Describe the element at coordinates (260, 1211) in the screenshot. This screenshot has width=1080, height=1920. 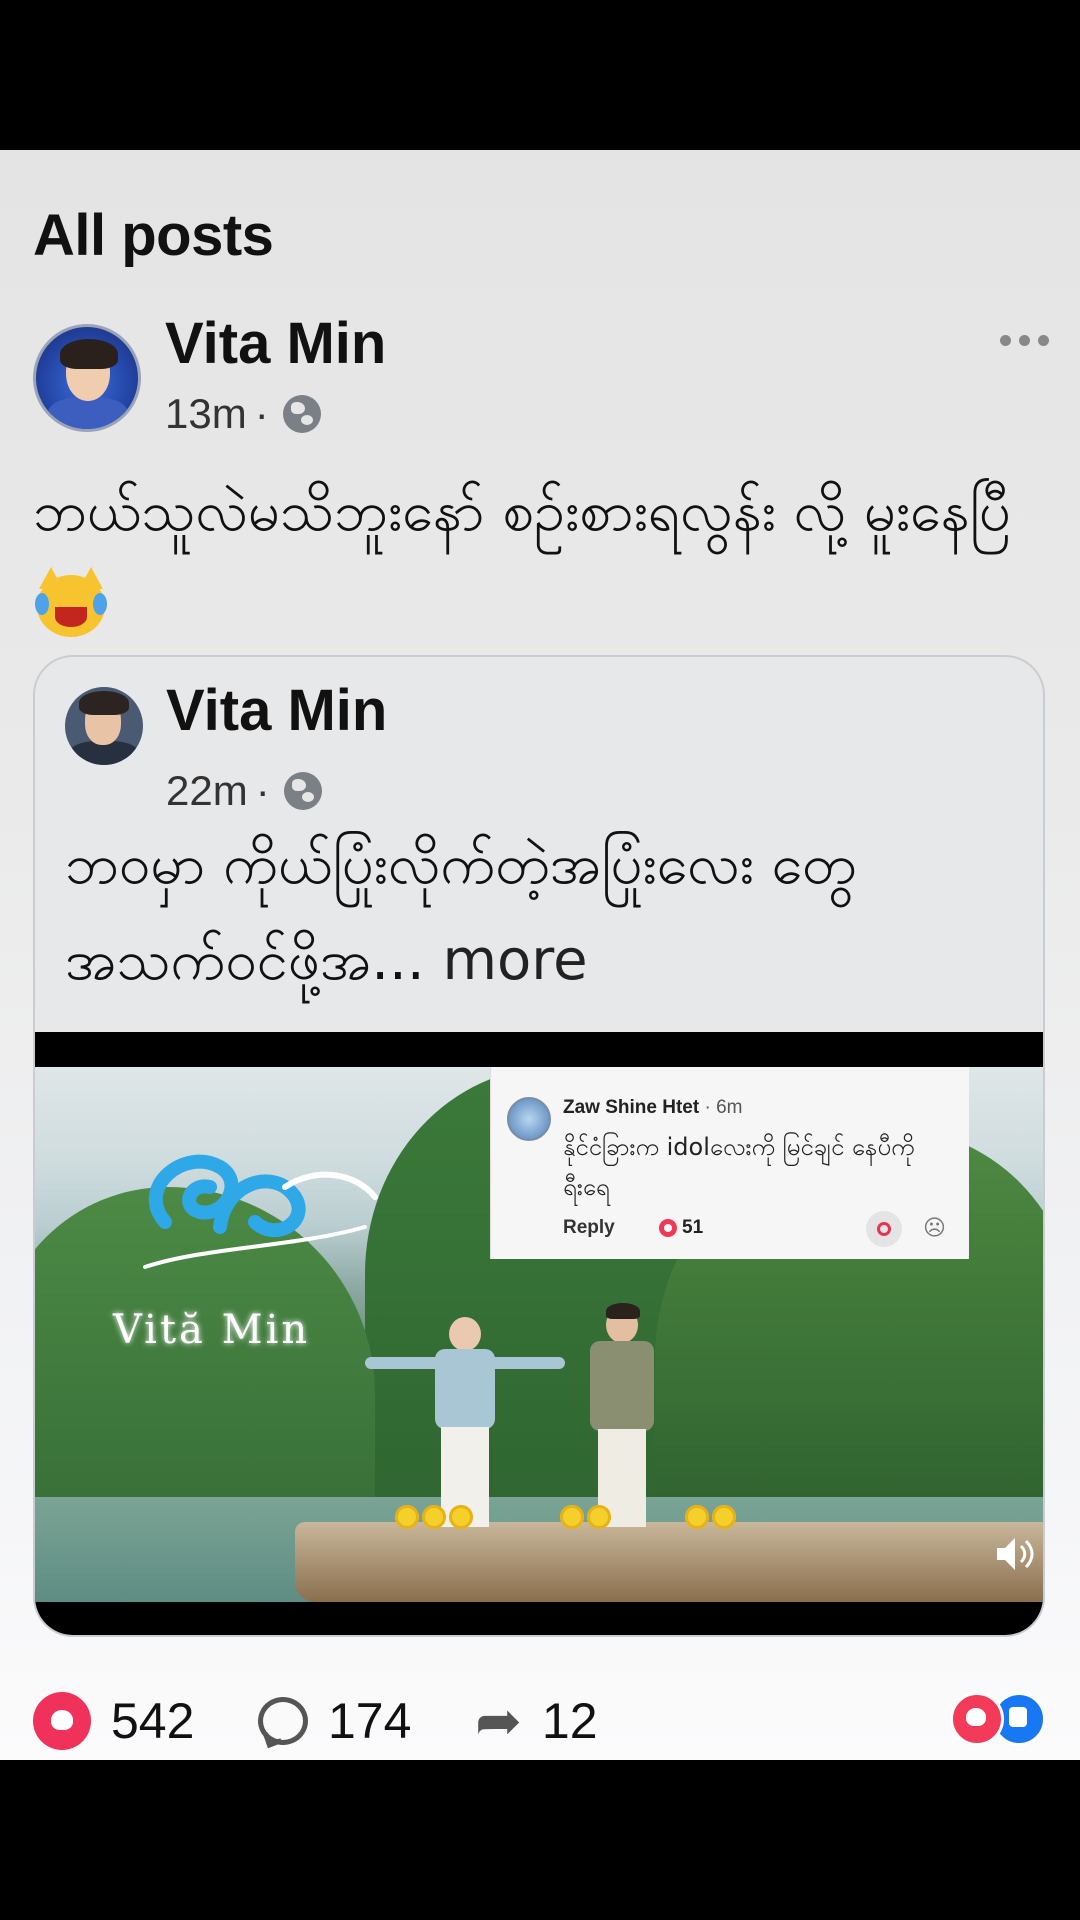
I see `channel-logo` at that location.